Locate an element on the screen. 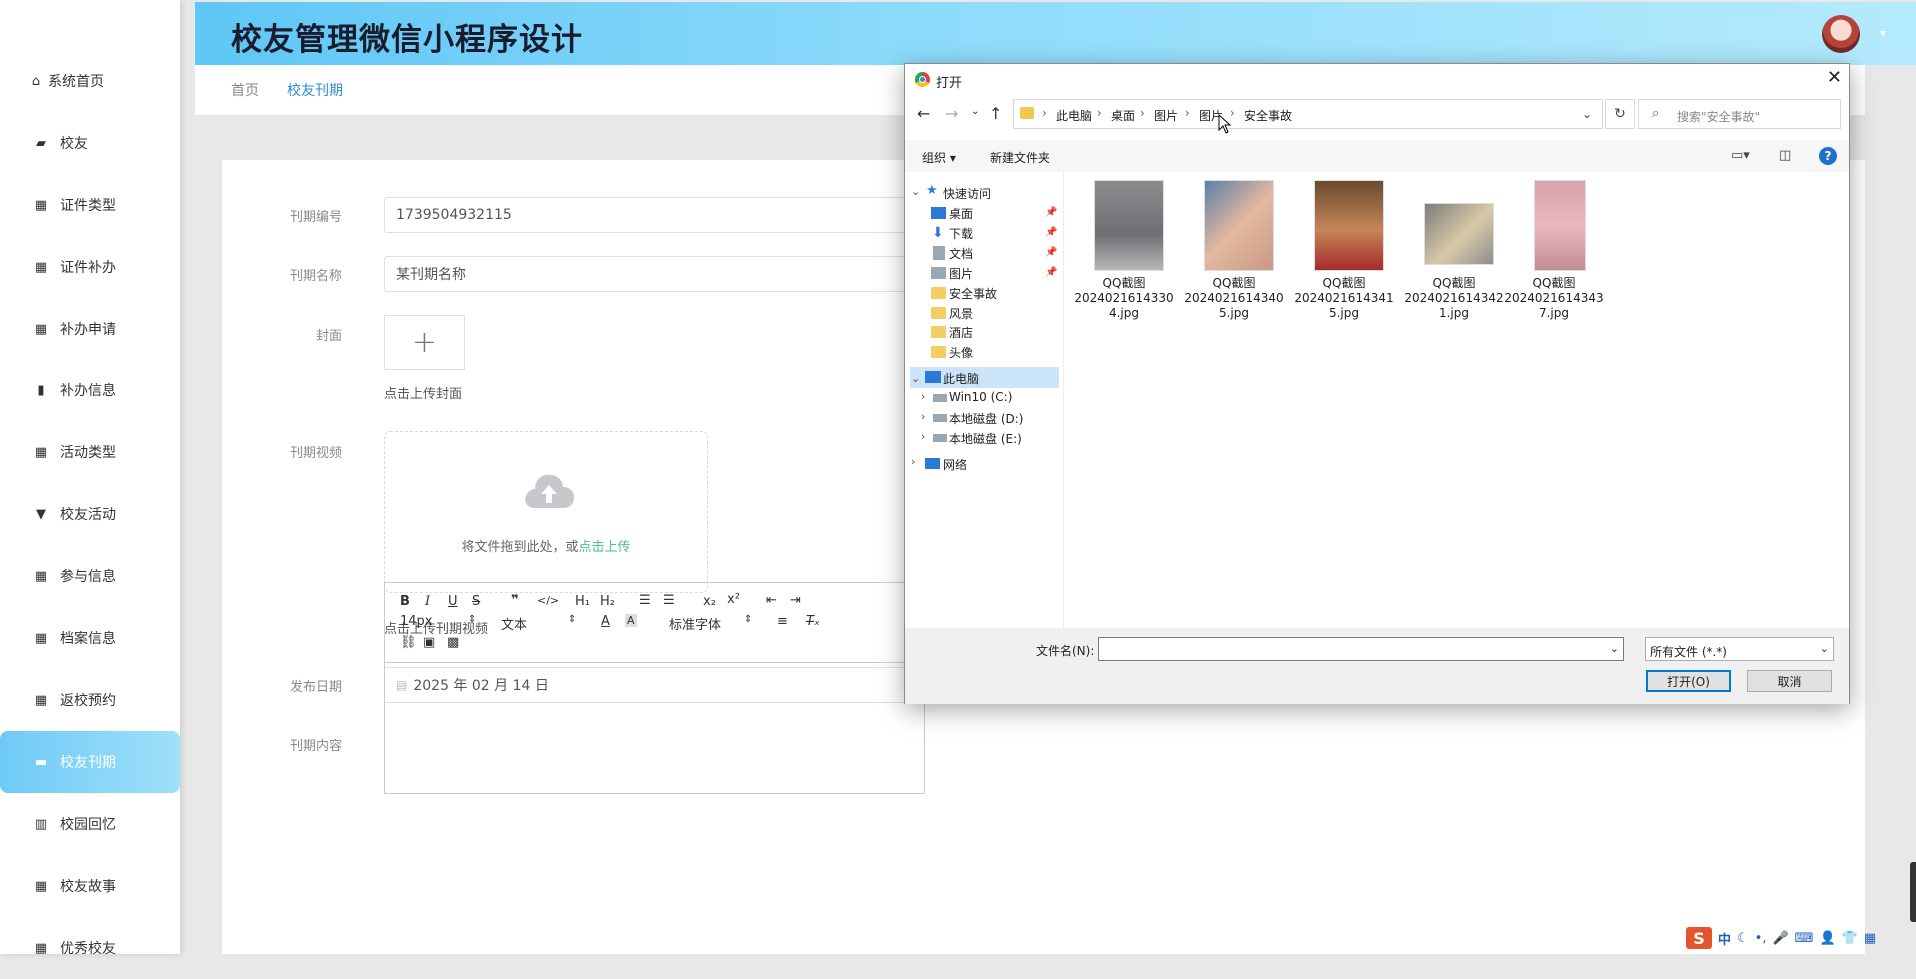 The image size is (1916, 979). indent-icon: ⇥ is located at coordinates (795, 600).